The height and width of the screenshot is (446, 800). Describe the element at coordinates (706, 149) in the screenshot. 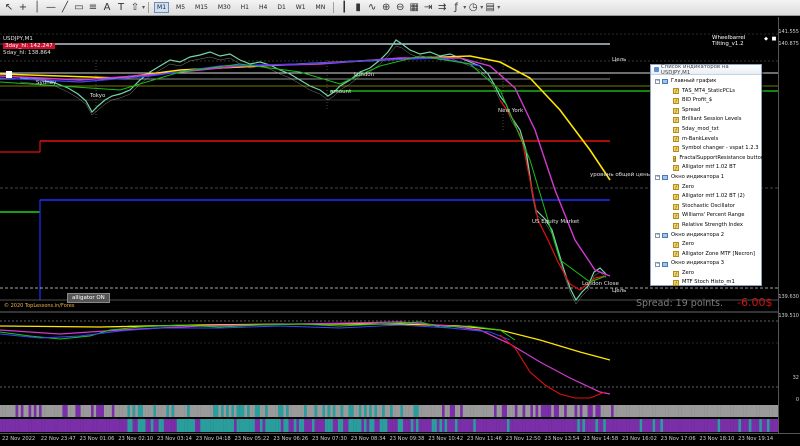

I see `indicator-item: f Symbol changer - vspat 1.2.3` at that location.